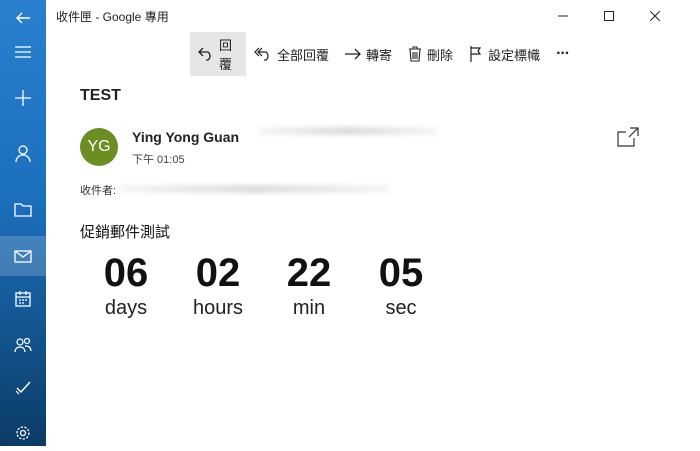 The image size is (700, 451). I want to click on flag-icon, so click(476, 54).